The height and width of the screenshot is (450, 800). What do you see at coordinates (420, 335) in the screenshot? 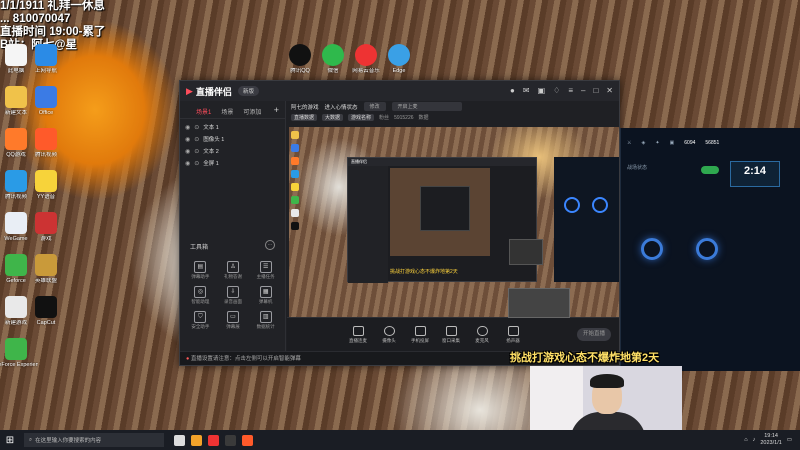
I see `control-item: 手机投屏` at bounding box center [420, 335].